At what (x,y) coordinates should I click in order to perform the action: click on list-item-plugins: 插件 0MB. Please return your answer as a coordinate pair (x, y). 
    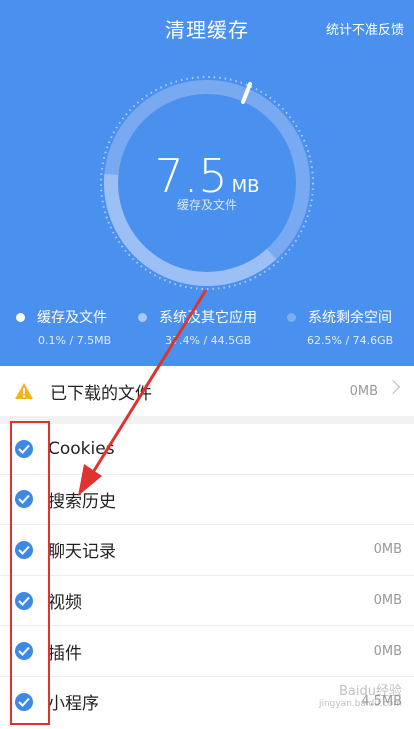
    Looking at the image, I should click on (207, 651).